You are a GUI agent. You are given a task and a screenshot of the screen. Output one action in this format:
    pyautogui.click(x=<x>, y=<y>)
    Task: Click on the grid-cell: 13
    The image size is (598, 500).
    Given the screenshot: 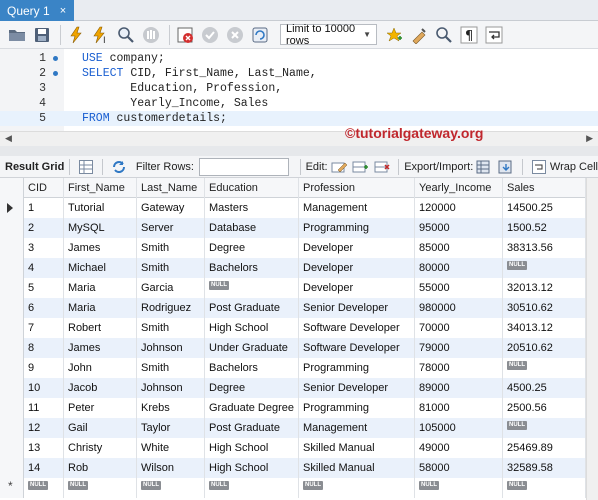 What is the action you would take?
    pyautogui.click(x=44, y=448)
    